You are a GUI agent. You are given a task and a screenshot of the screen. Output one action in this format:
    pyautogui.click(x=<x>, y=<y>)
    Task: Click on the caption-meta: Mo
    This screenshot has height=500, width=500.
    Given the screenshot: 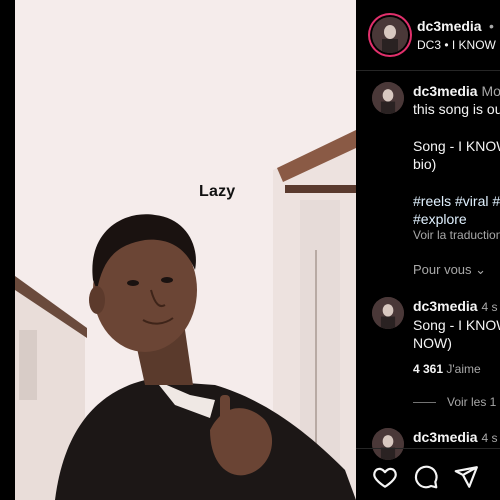 What is the action you would take?
    pyautogui.click(x=490, y=91)
    